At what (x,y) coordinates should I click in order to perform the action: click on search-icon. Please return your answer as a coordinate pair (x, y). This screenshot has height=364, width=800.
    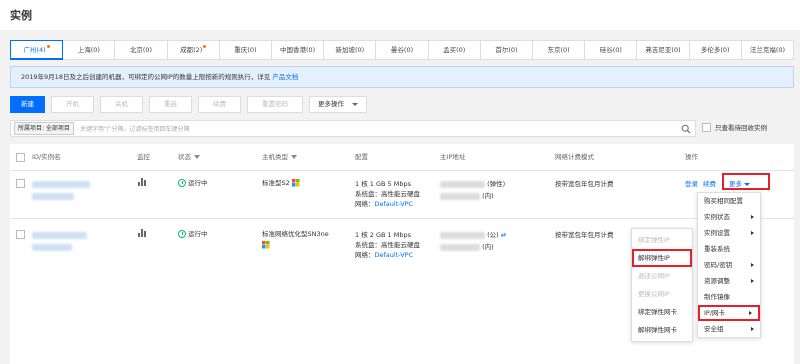
    Looking at the image, I should click on (686, 129).